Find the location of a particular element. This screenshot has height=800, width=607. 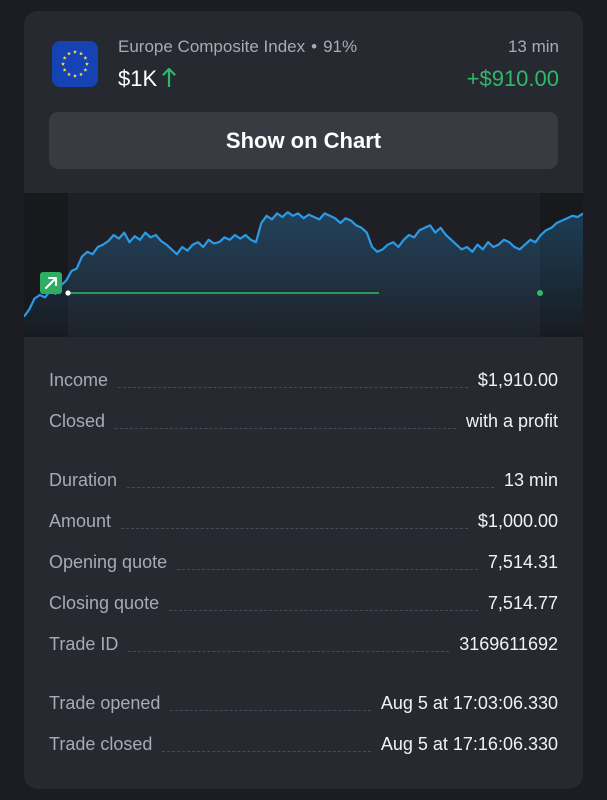

detail-label: Trade opened is located at coordinates (105, 703).